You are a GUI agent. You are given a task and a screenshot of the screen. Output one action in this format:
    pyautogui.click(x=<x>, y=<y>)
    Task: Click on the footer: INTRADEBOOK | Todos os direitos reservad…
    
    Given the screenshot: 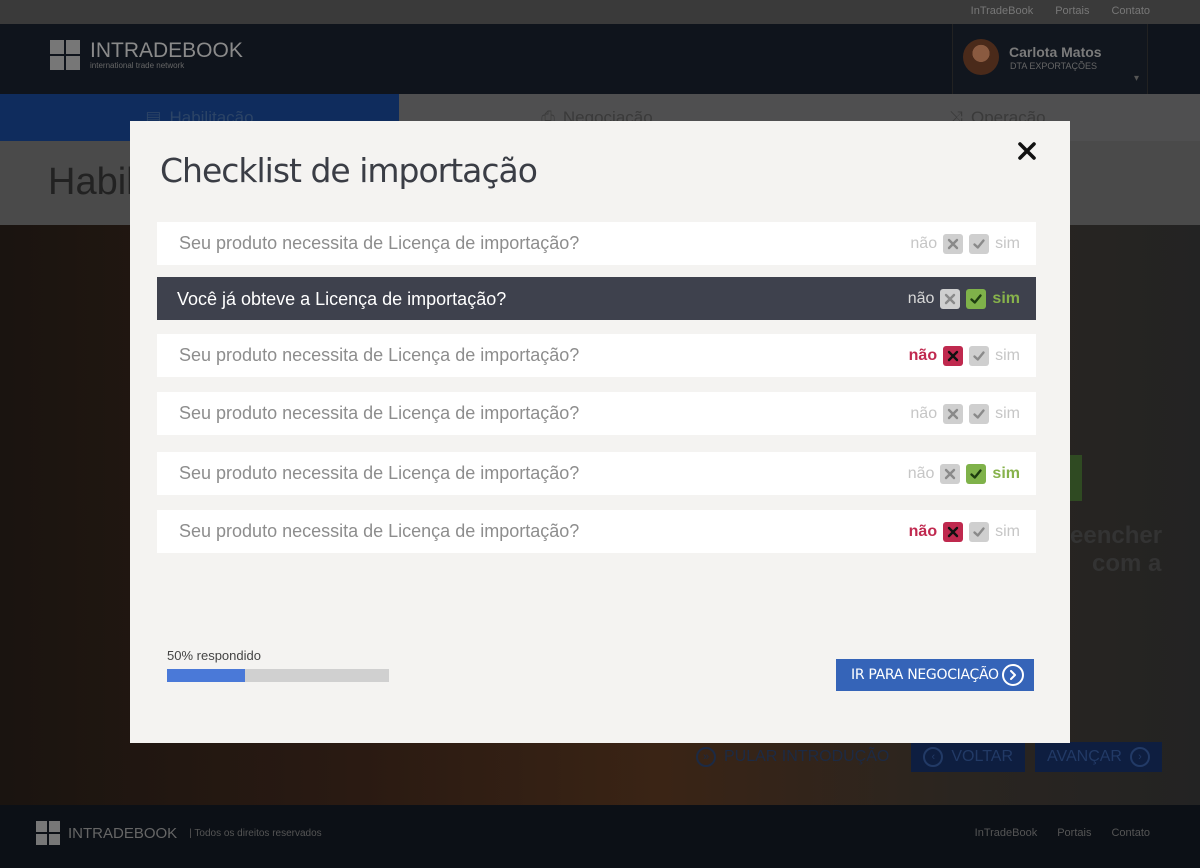 What is the action you would take?
    pyautogui.click(x=600, y=836)
    